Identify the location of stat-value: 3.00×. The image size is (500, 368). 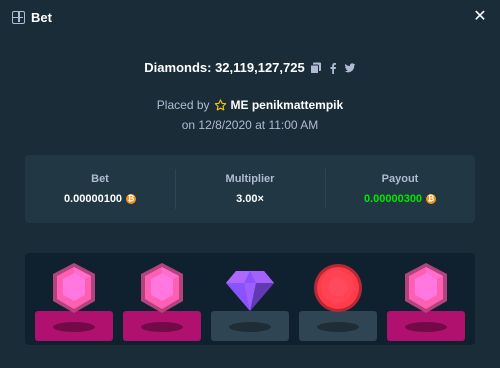
(250, 199).